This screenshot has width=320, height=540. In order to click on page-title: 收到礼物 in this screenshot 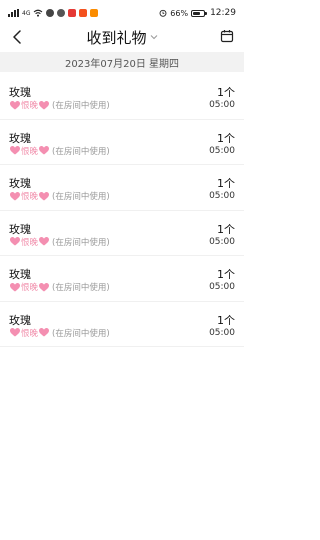, I will do `click(116, 37)`.